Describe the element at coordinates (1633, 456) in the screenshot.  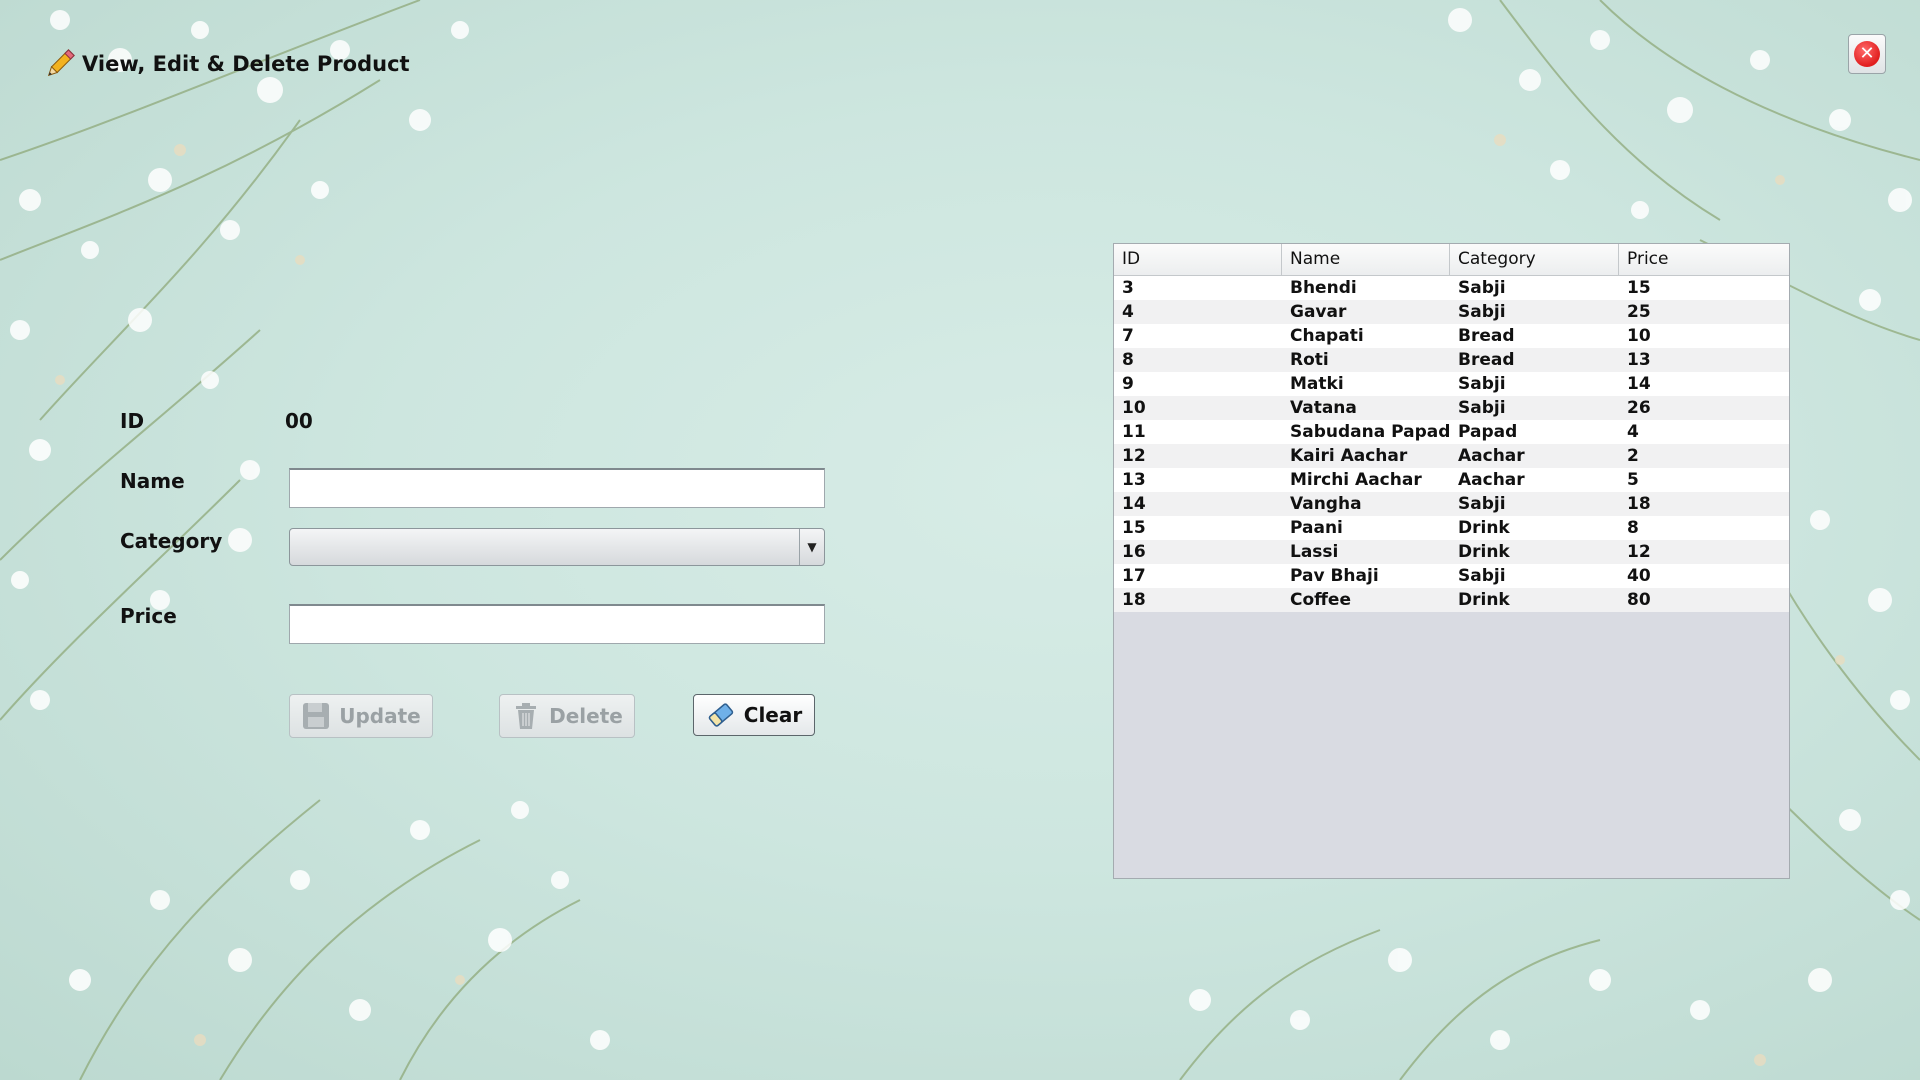
I see `cell-price: 2` at that location.